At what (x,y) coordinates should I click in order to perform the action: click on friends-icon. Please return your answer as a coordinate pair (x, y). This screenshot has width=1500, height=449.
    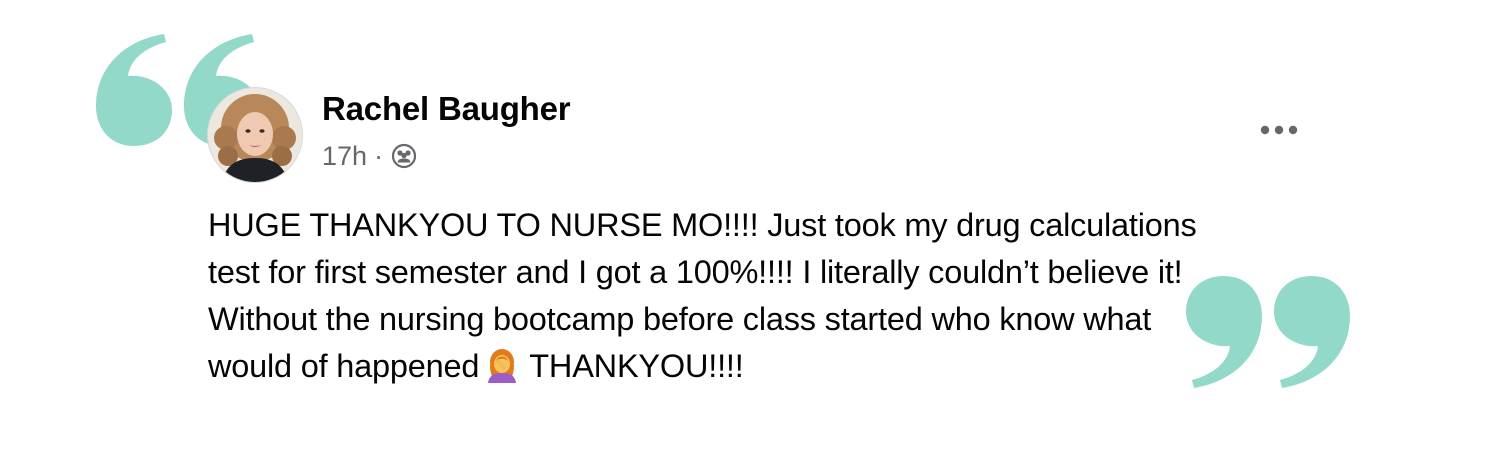
    Looking at the image, I should click on (404, 156).